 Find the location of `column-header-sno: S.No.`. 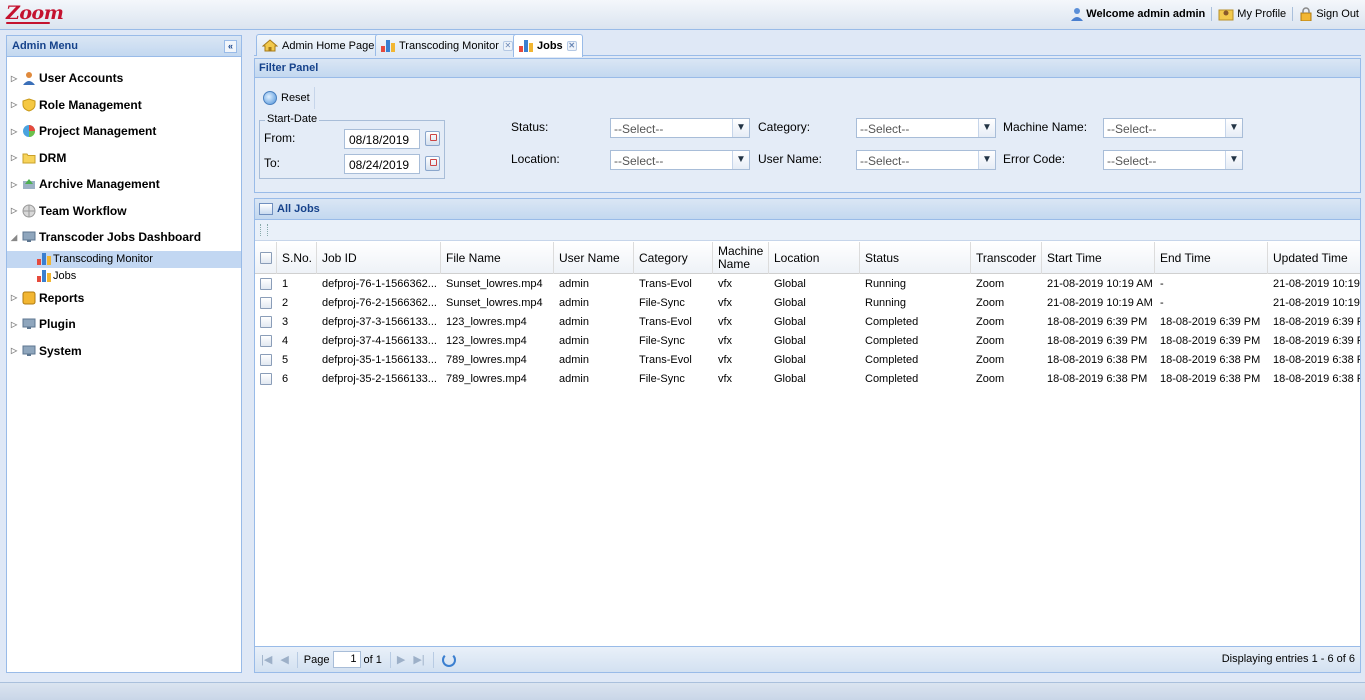

column-header-sno: S.No. is located at coordinates (297, 258).